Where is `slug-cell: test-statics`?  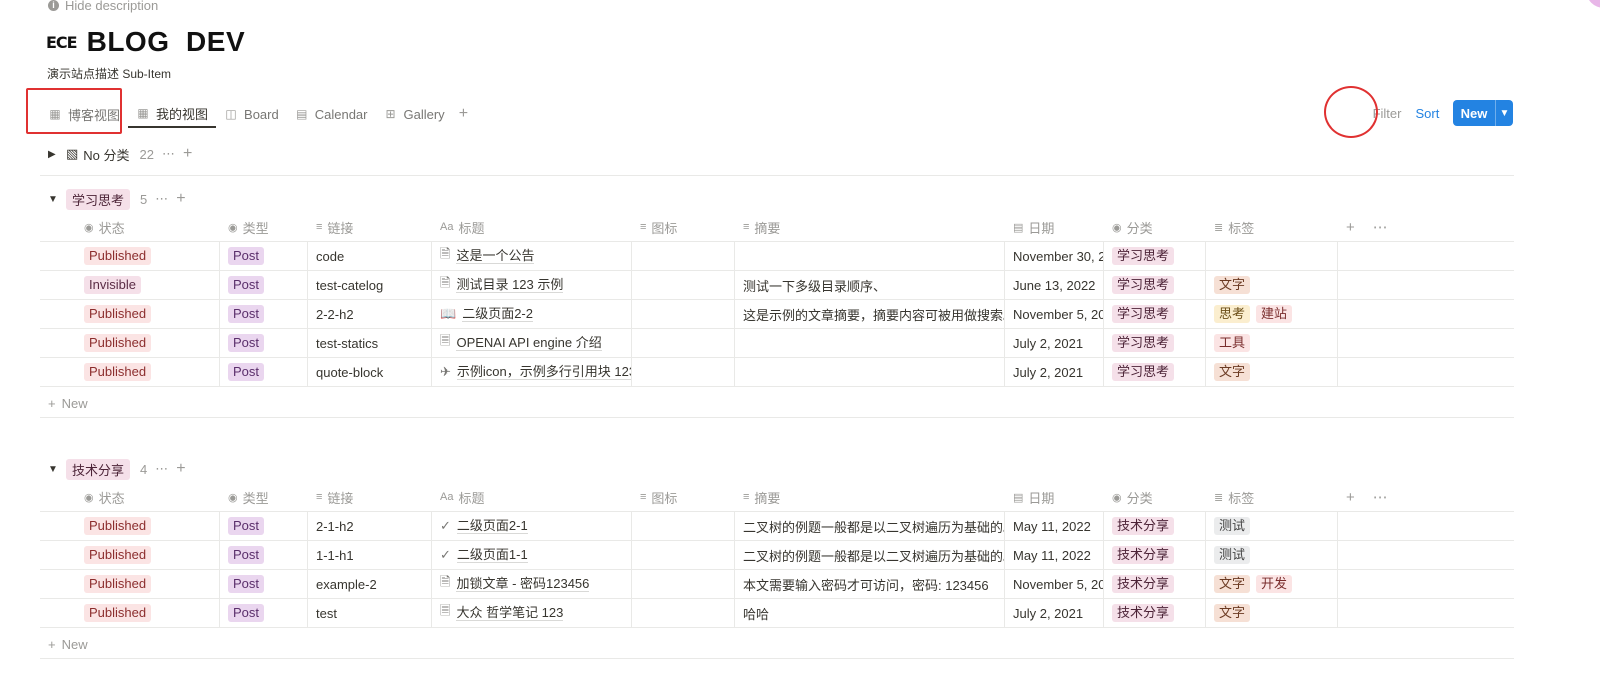
slug-cell: test-statics is located at coordinates (370, 343).